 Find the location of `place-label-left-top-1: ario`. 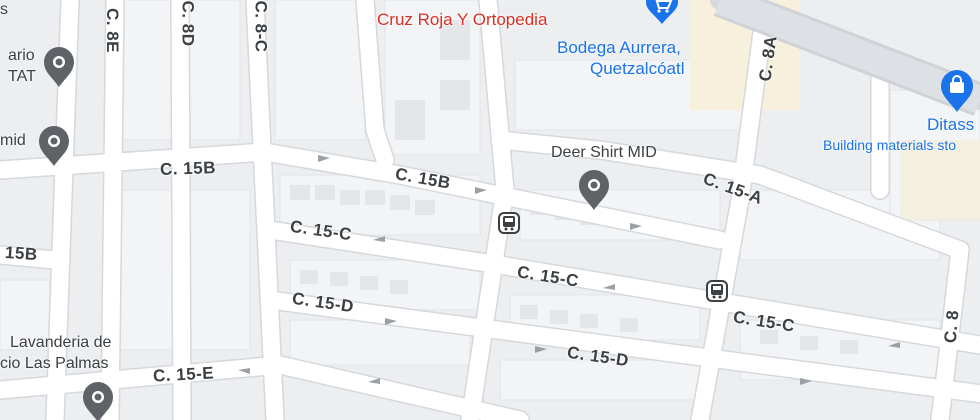

place-label-left-top-1: ario is located at coordinates (21, 56).